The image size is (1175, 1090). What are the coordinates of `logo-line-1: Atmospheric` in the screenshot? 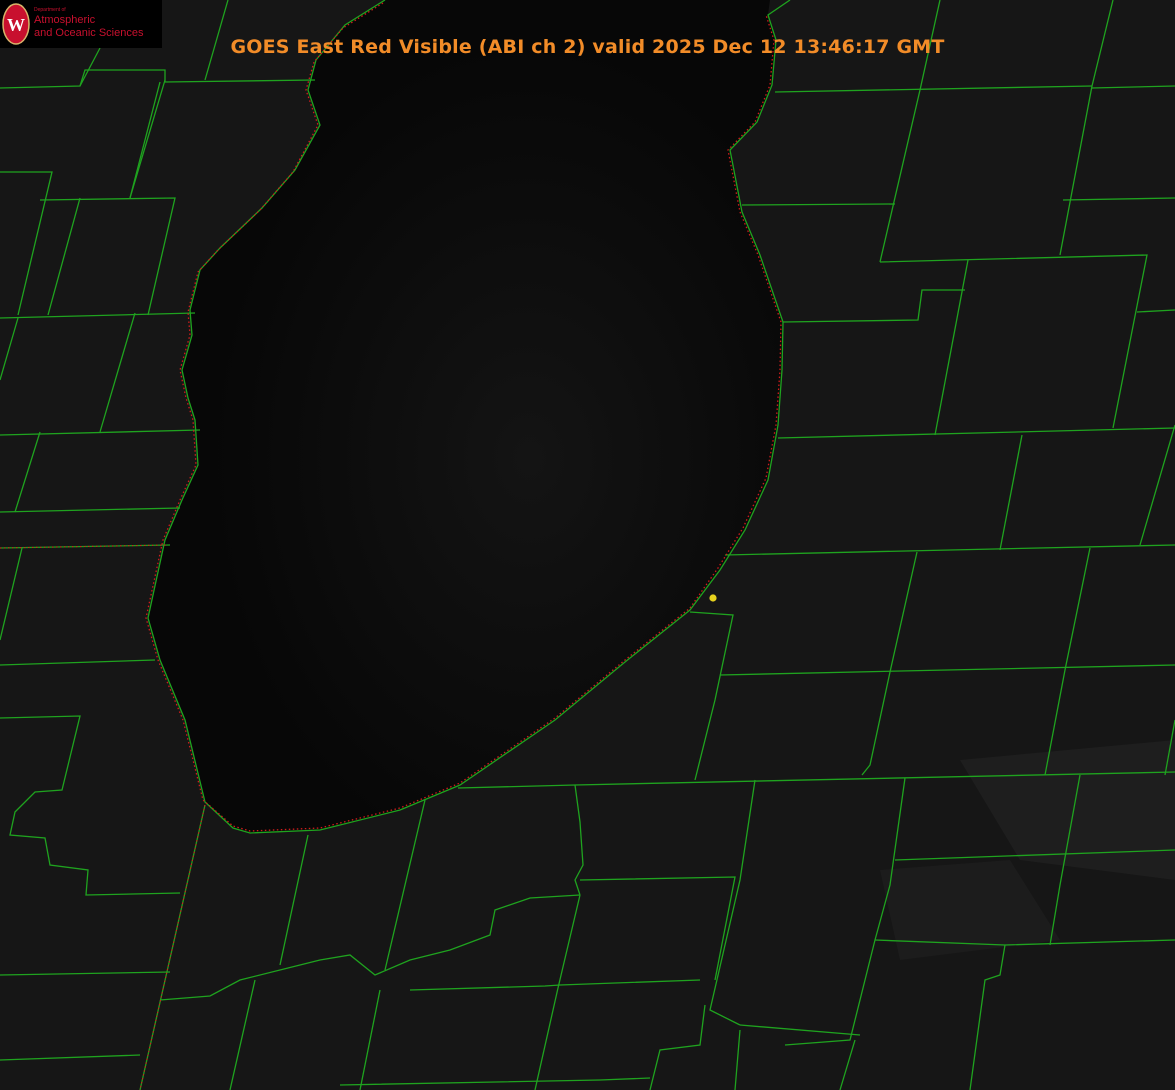 It's located at (65, 20).